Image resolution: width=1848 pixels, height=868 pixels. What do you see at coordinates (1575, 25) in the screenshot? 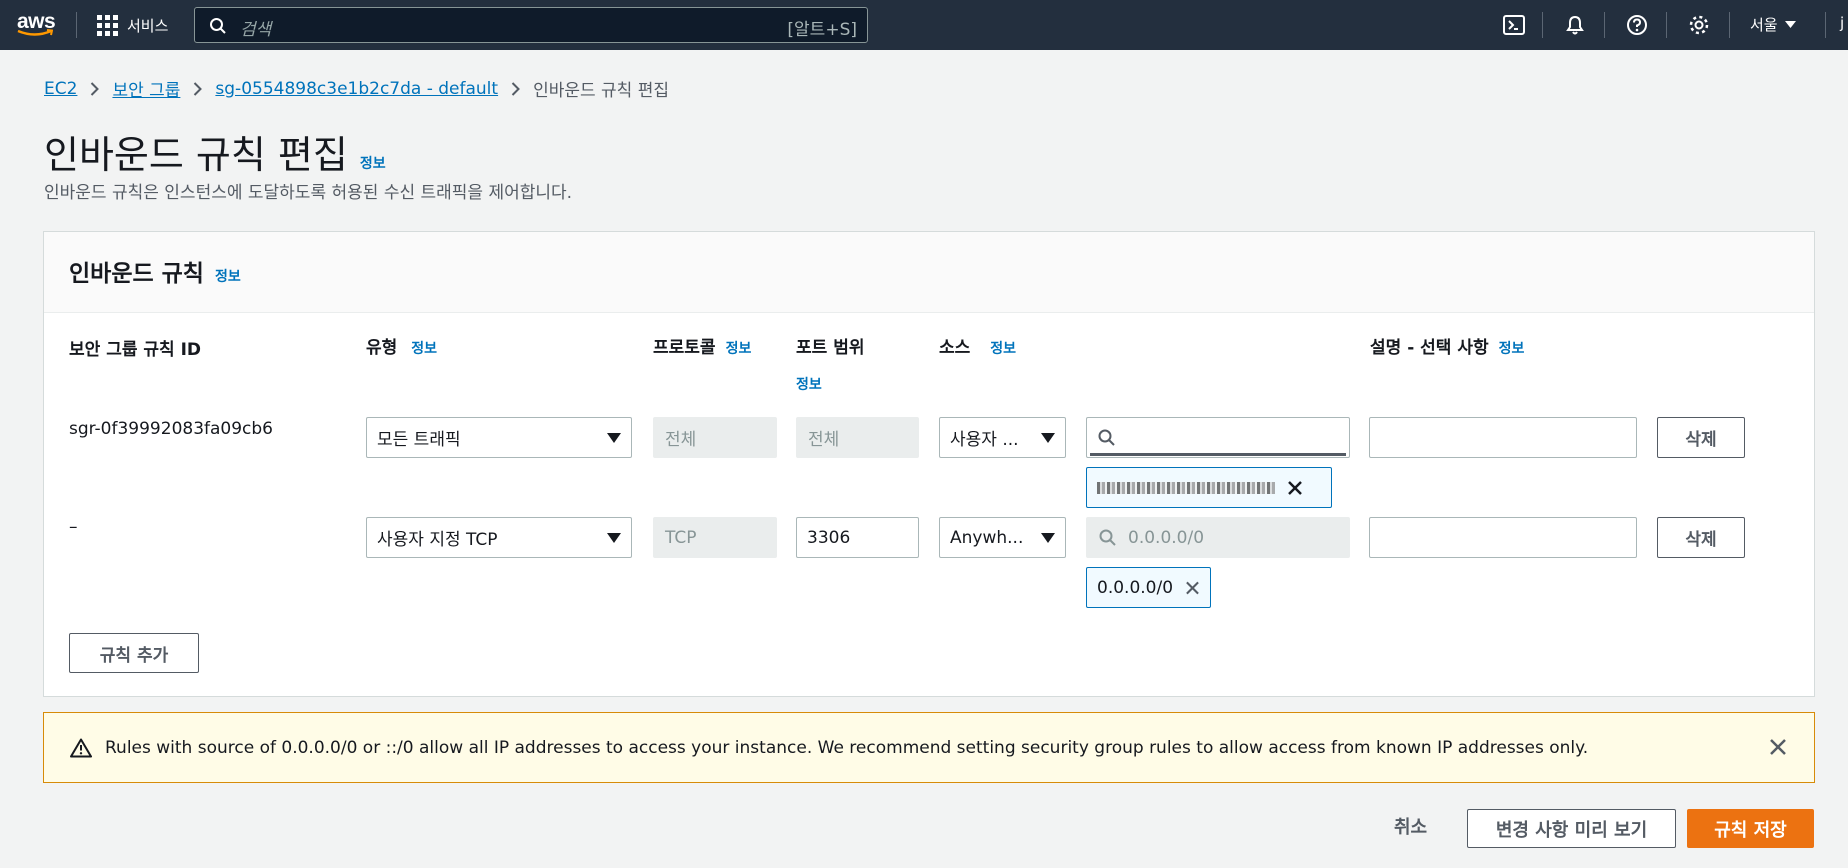
I see `bell-icon` at bounding box center [1575, 25].